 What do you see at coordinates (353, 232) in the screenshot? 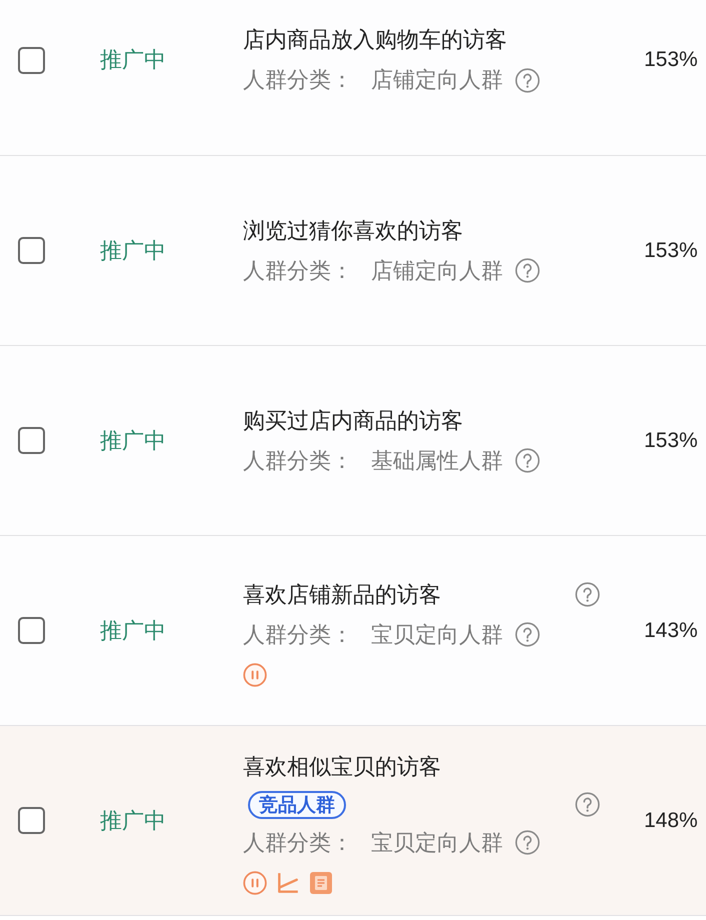
I see `audience-name: 浏览过猜你喜欢的访客` at bounding box center [353, 232].